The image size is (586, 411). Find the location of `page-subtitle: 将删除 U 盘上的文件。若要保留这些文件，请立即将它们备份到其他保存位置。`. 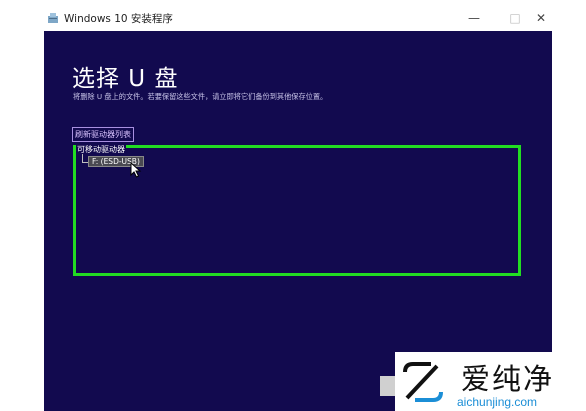

page-subtitle: 将删除 U 盘上的文件。若要保留这些文件，请立即将它们备份到其他保存位置。 is located at coordinates (200, 96).